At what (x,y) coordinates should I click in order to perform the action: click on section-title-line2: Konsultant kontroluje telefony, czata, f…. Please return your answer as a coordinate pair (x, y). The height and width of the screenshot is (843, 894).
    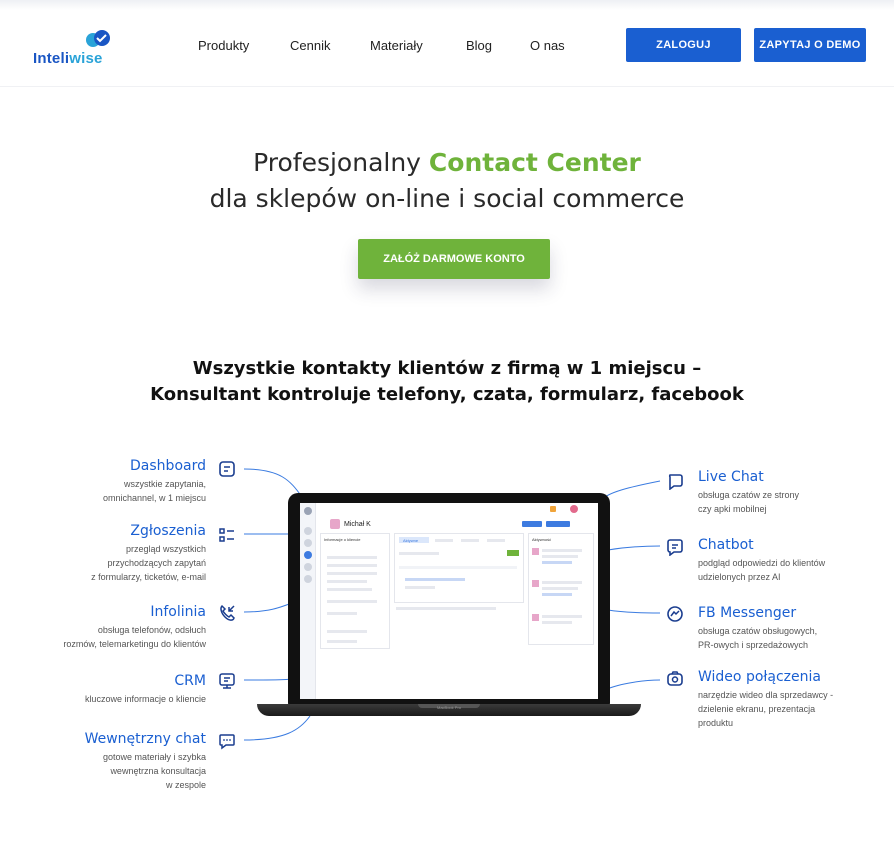
    Looking at the image, I should click on (447, 394).